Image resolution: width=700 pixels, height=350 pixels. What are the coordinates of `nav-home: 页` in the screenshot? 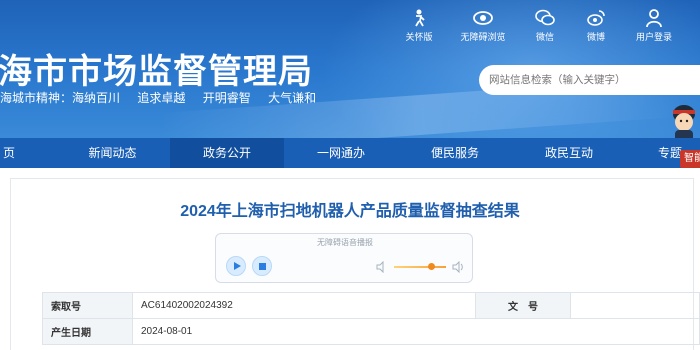 It's located at (12, 153).